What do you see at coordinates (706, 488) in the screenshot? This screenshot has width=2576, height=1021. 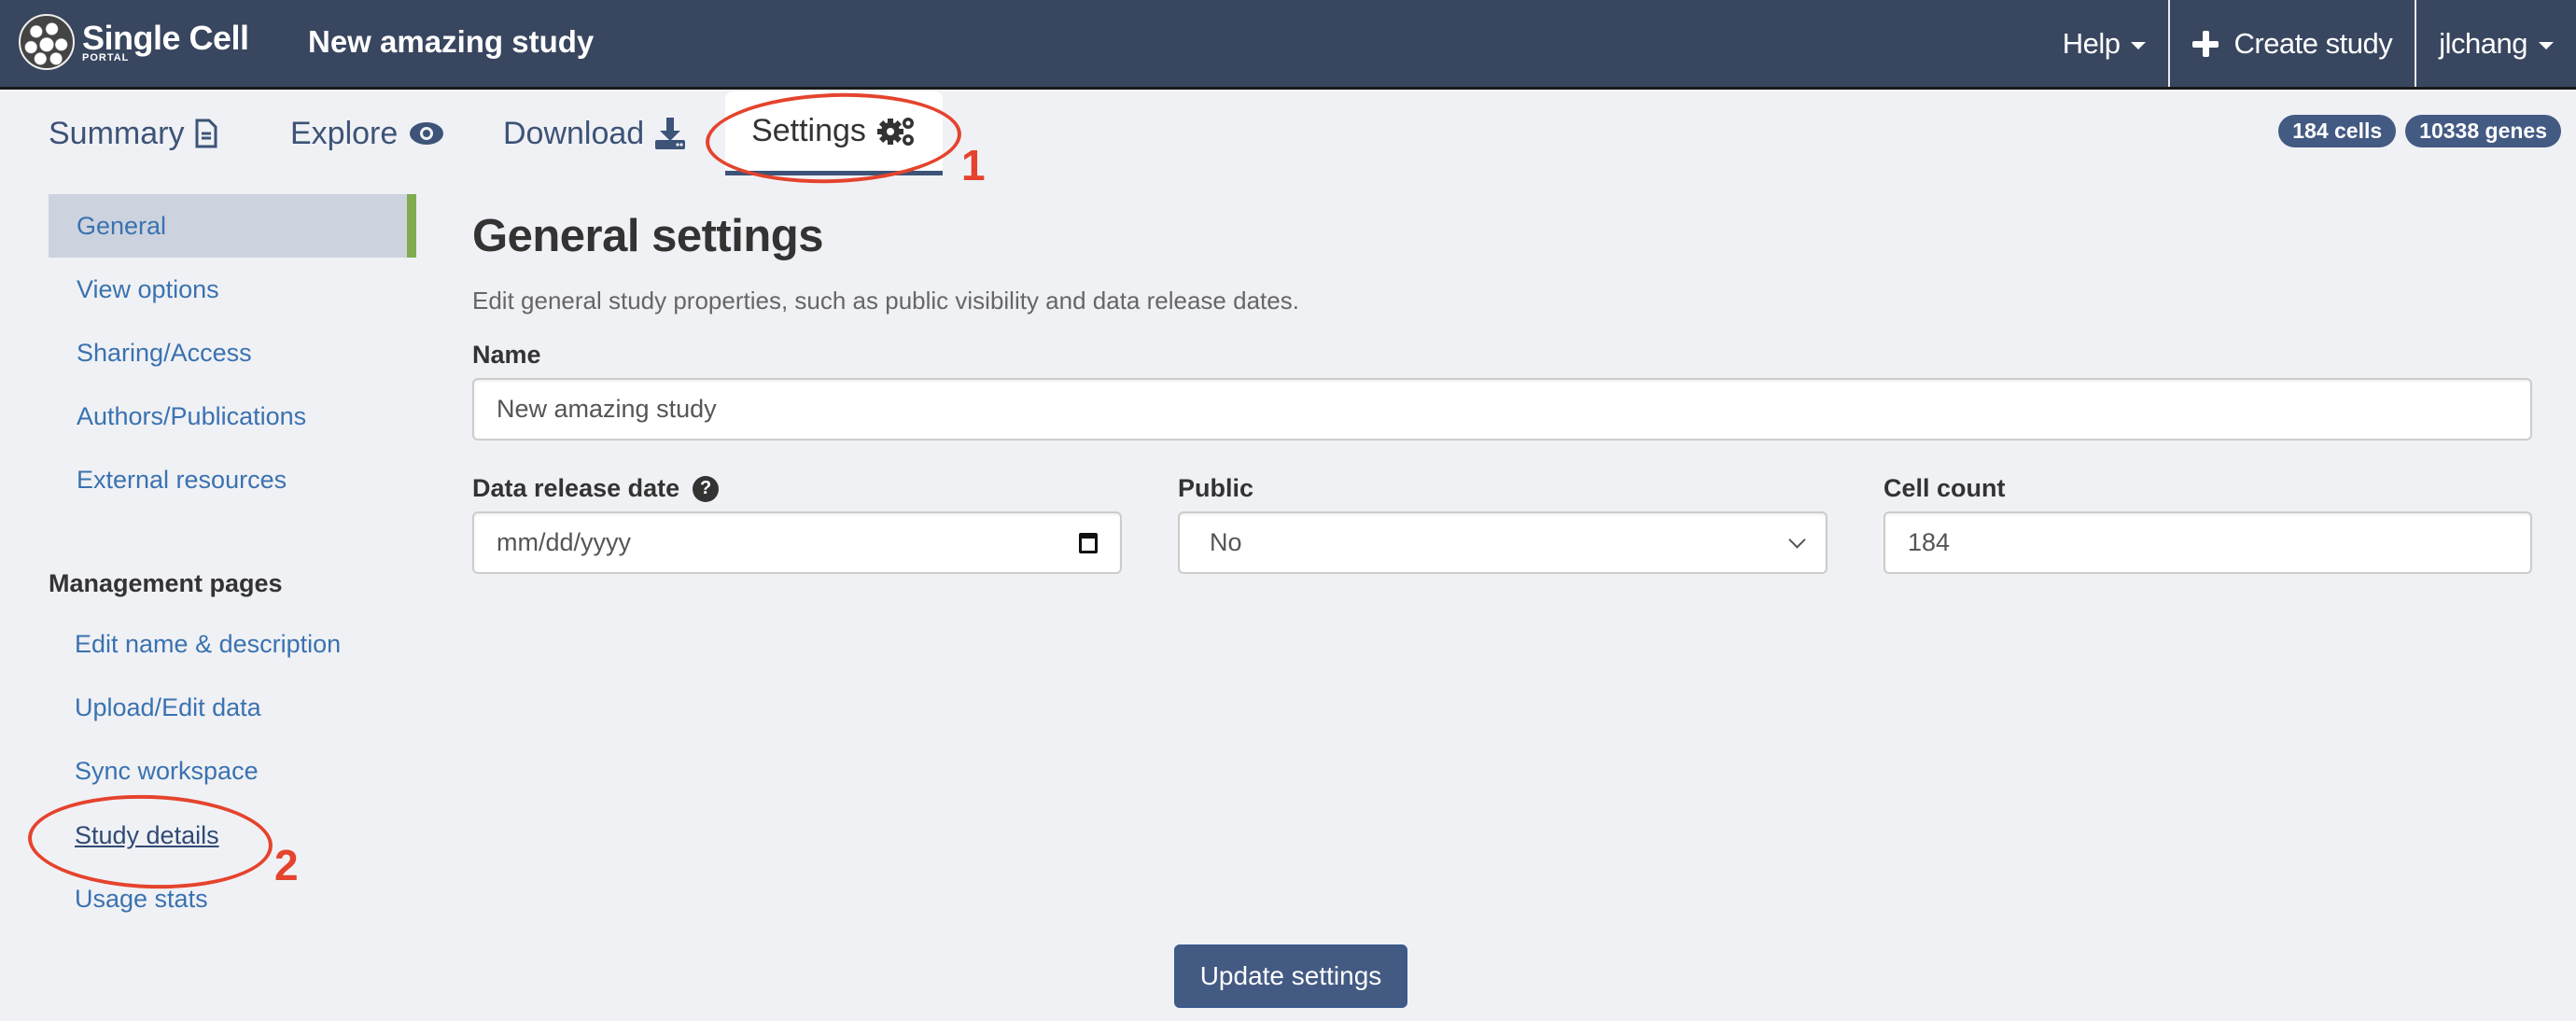 I see `question-circle-icon: ?` at bounding box center [706, 488].